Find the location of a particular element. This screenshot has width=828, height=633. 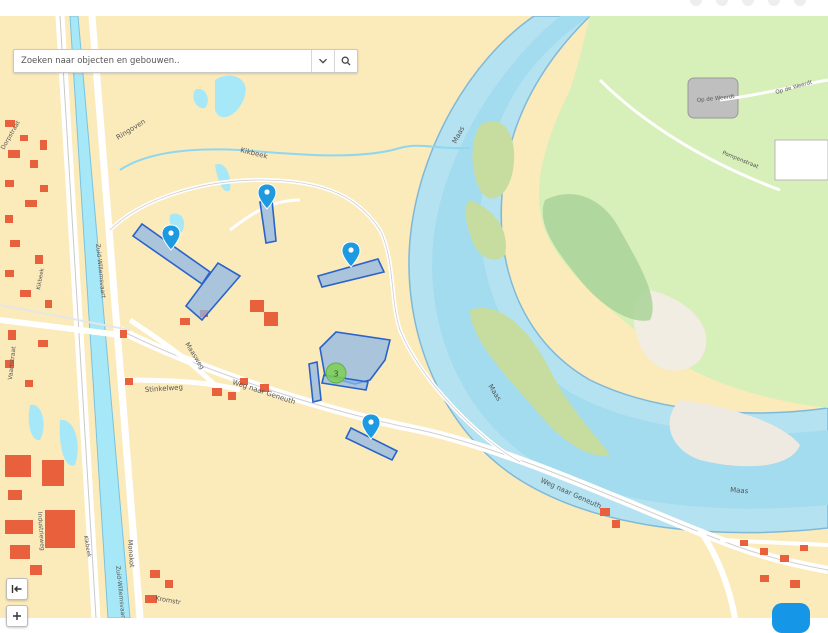

label-vaartstraat: Vaartstraat is located at coordinates (12, 363).